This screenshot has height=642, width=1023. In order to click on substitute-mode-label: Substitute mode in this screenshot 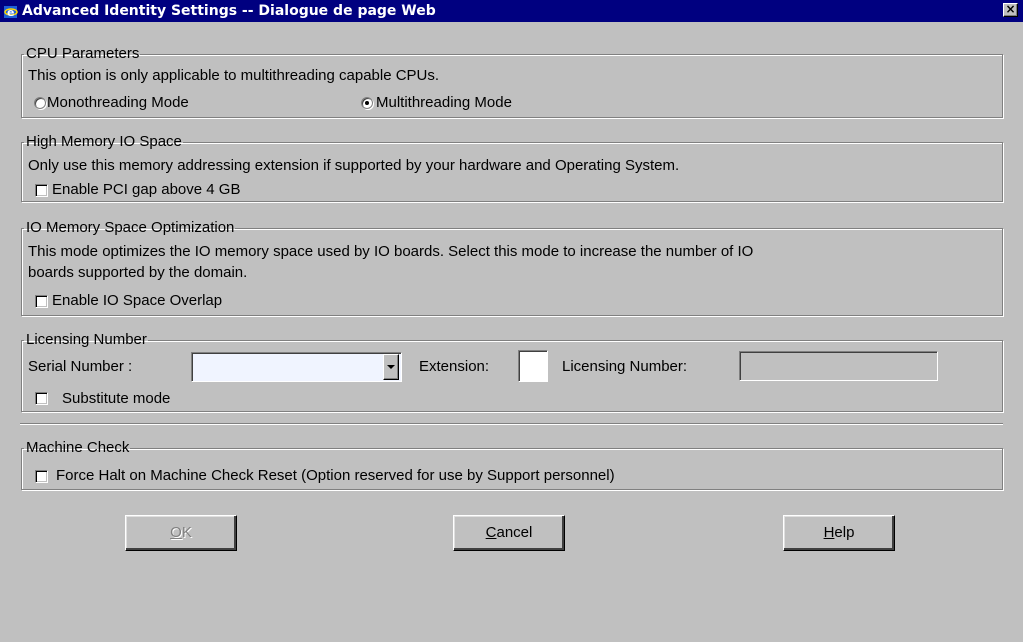, I will do `click(116, 399)`.